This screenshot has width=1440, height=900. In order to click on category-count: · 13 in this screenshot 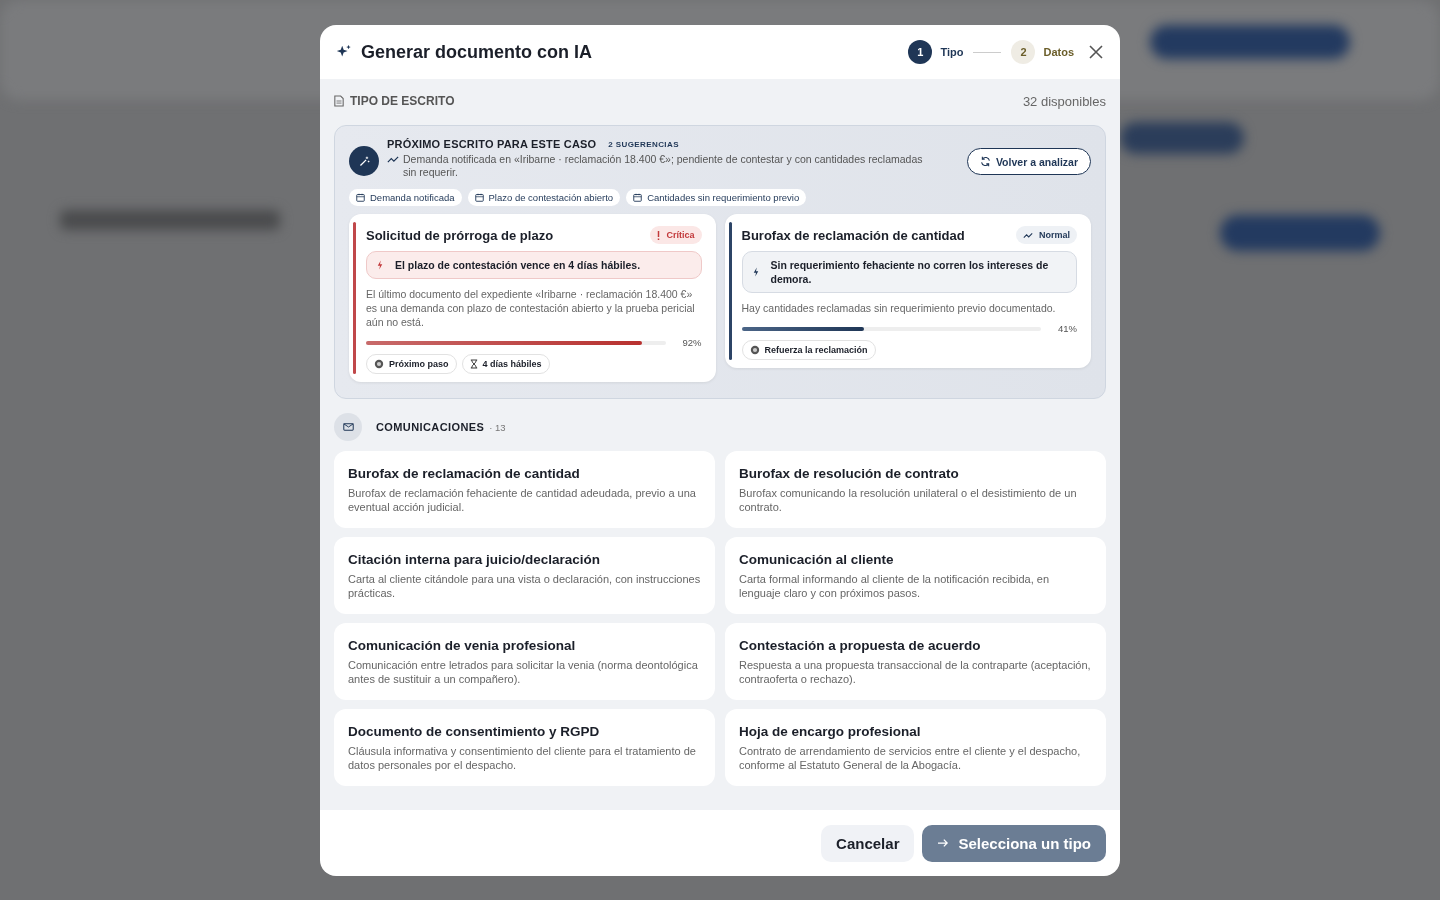, I will do `click(497, 427)`.